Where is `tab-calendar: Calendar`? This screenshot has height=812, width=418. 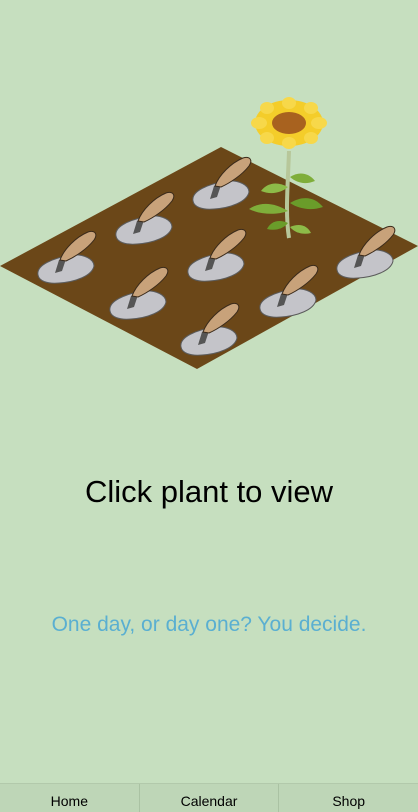 tab-calendar: Calendar is located at coordinates (208, 798).